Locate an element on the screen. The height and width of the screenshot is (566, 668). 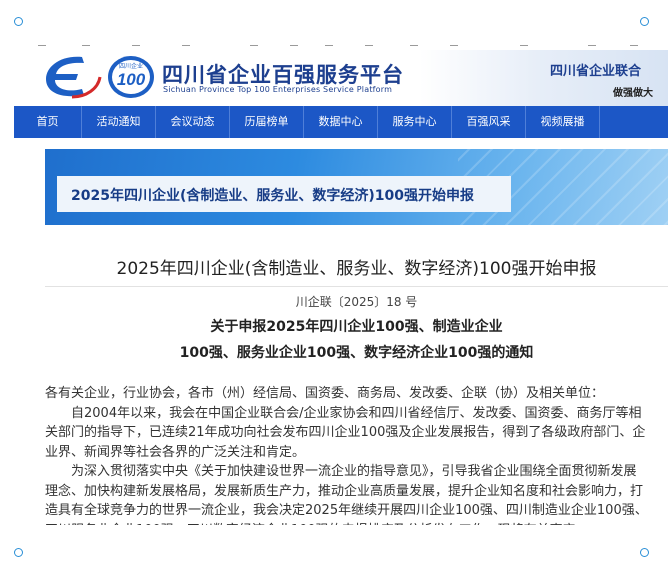
article-banner: 2025年四川企业(含制造业、服务业、数字经济)100强开始申报 is located at coordinates (356, 187).